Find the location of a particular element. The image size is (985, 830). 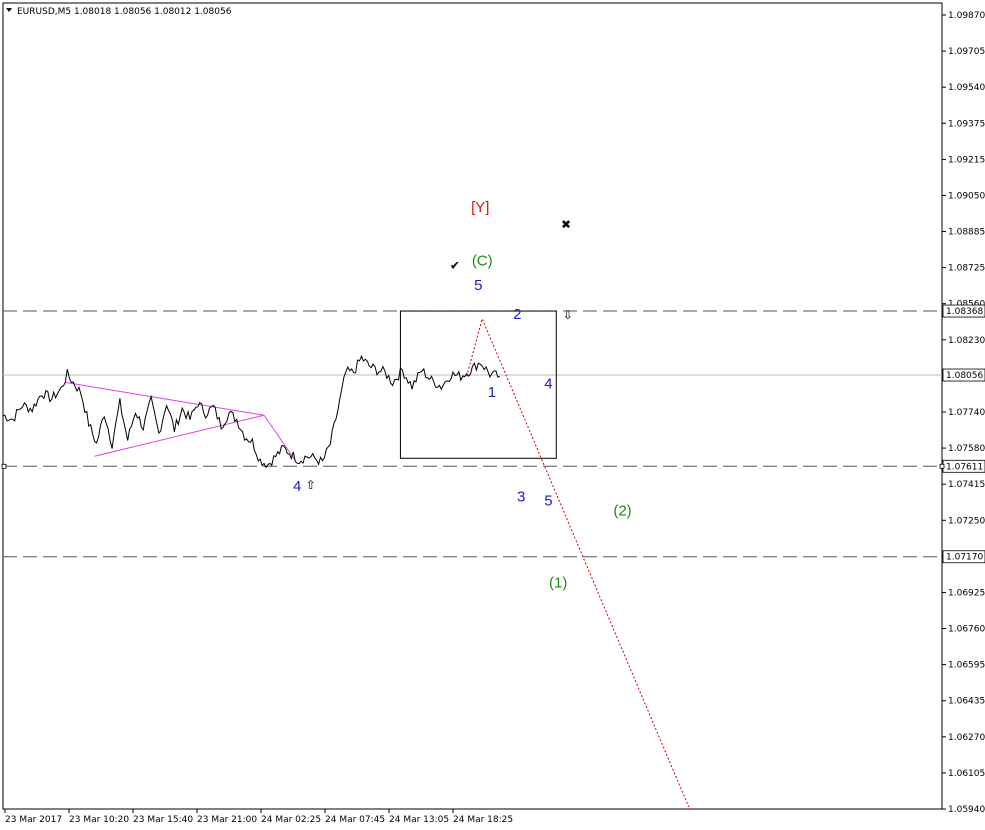

marker-icon-2: ⇩ is located at coordinates (568, 315).